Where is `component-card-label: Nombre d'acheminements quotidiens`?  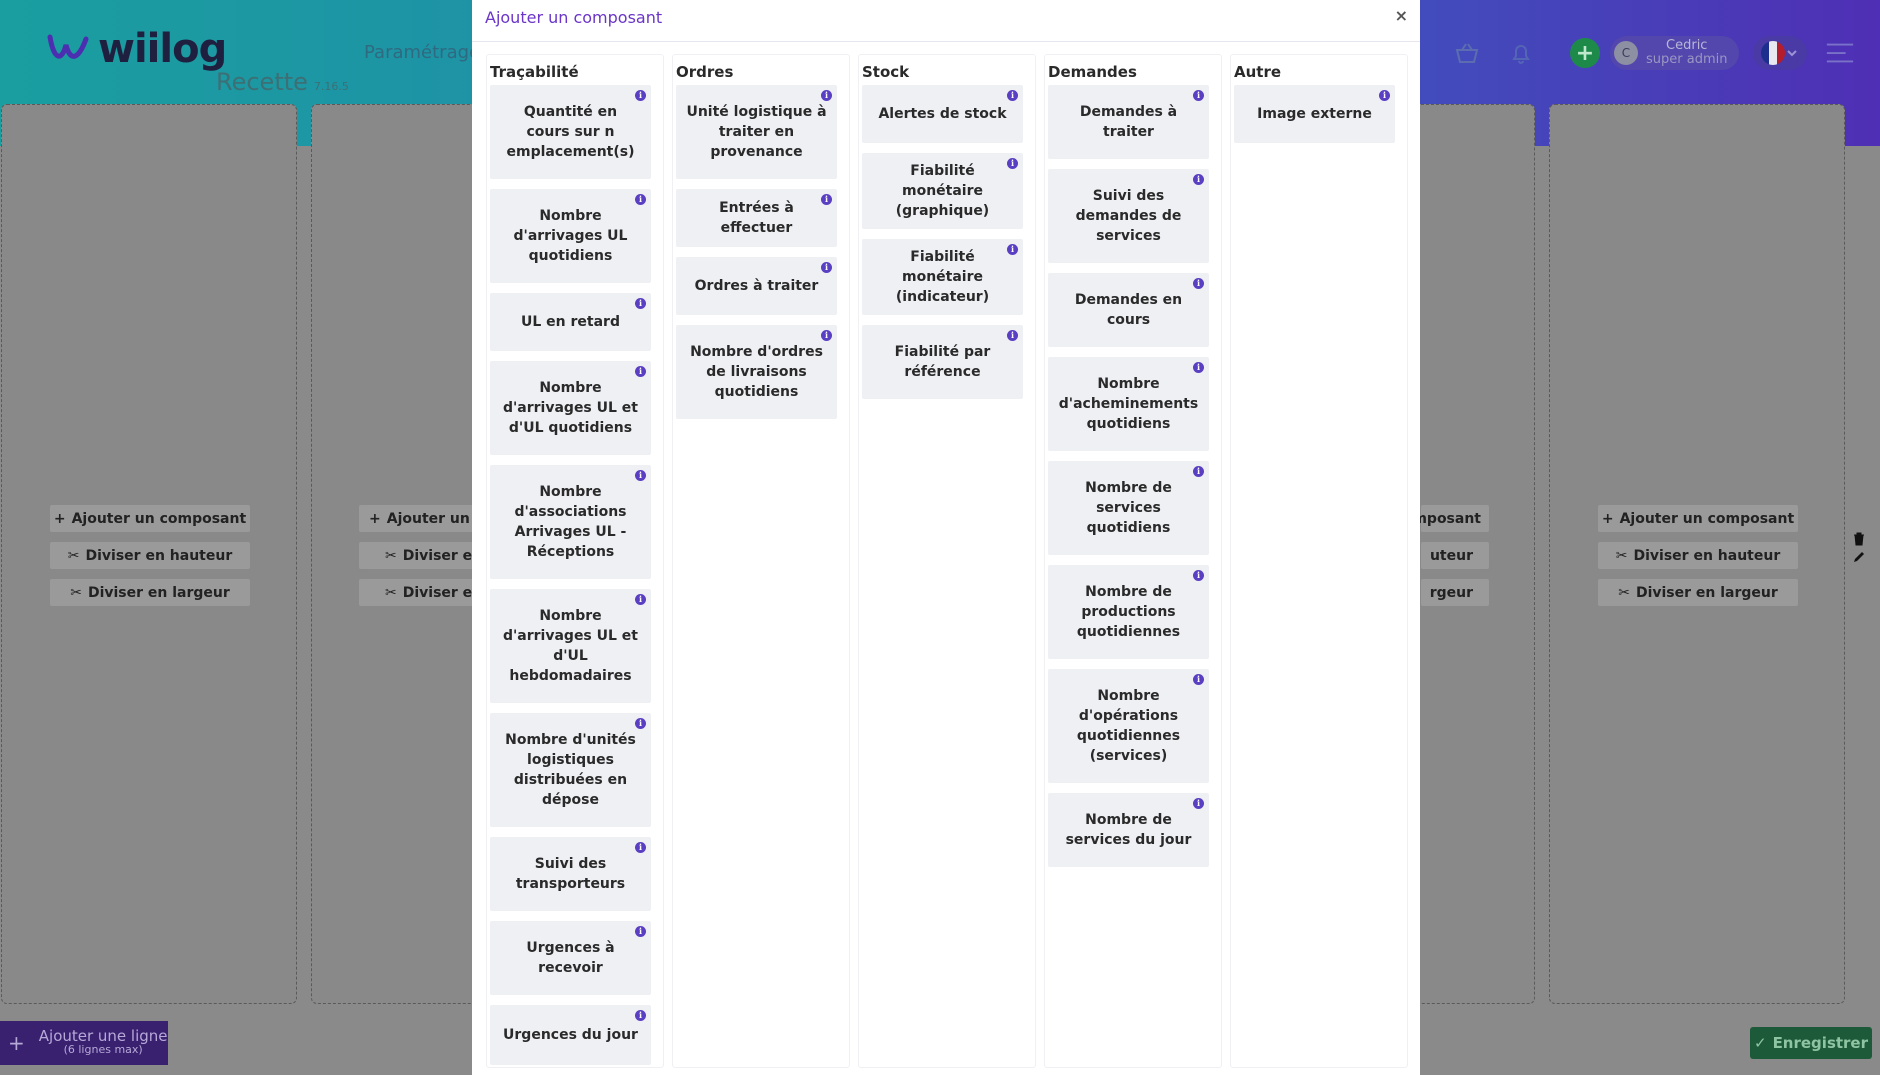 component-card-label: Nombre d'acheminements quotidiens is located at coordinates (1128, 404).